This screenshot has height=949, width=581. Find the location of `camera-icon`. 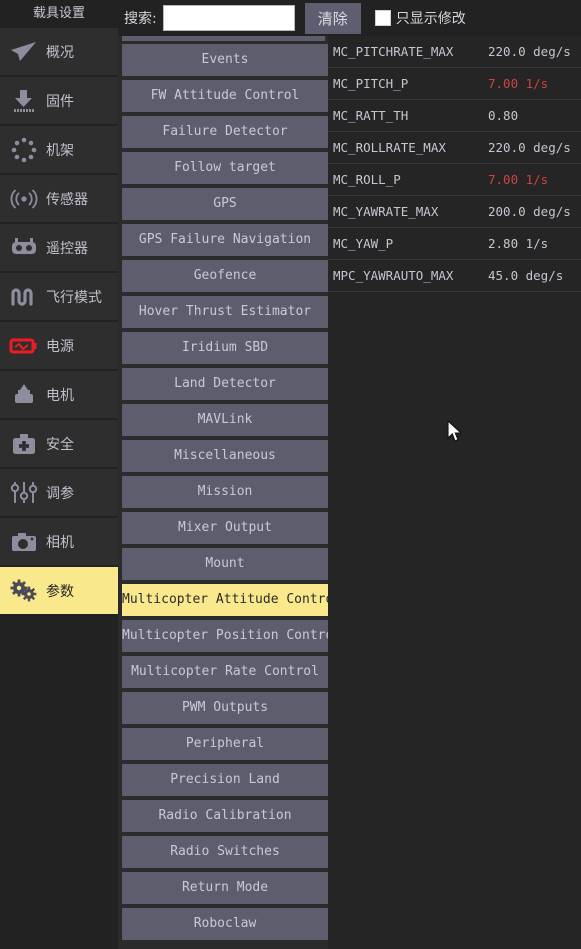

camera-icon is located at coordinates (24, 542).